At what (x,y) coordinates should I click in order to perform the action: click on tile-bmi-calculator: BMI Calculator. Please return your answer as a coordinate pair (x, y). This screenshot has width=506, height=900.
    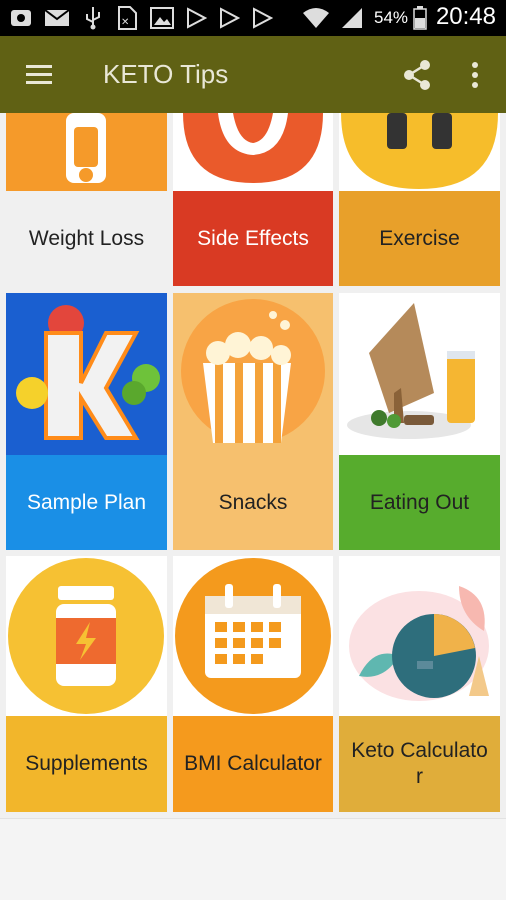
    Looking at the image, I should click on (253, 684).